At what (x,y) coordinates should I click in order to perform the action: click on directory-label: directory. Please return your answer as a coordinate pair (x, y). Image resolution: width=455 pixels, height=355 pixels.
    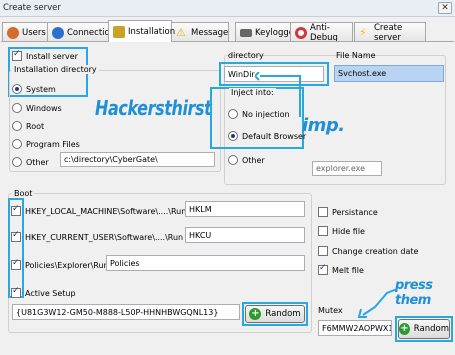
    Looking at the image, I should click on (246, 55).